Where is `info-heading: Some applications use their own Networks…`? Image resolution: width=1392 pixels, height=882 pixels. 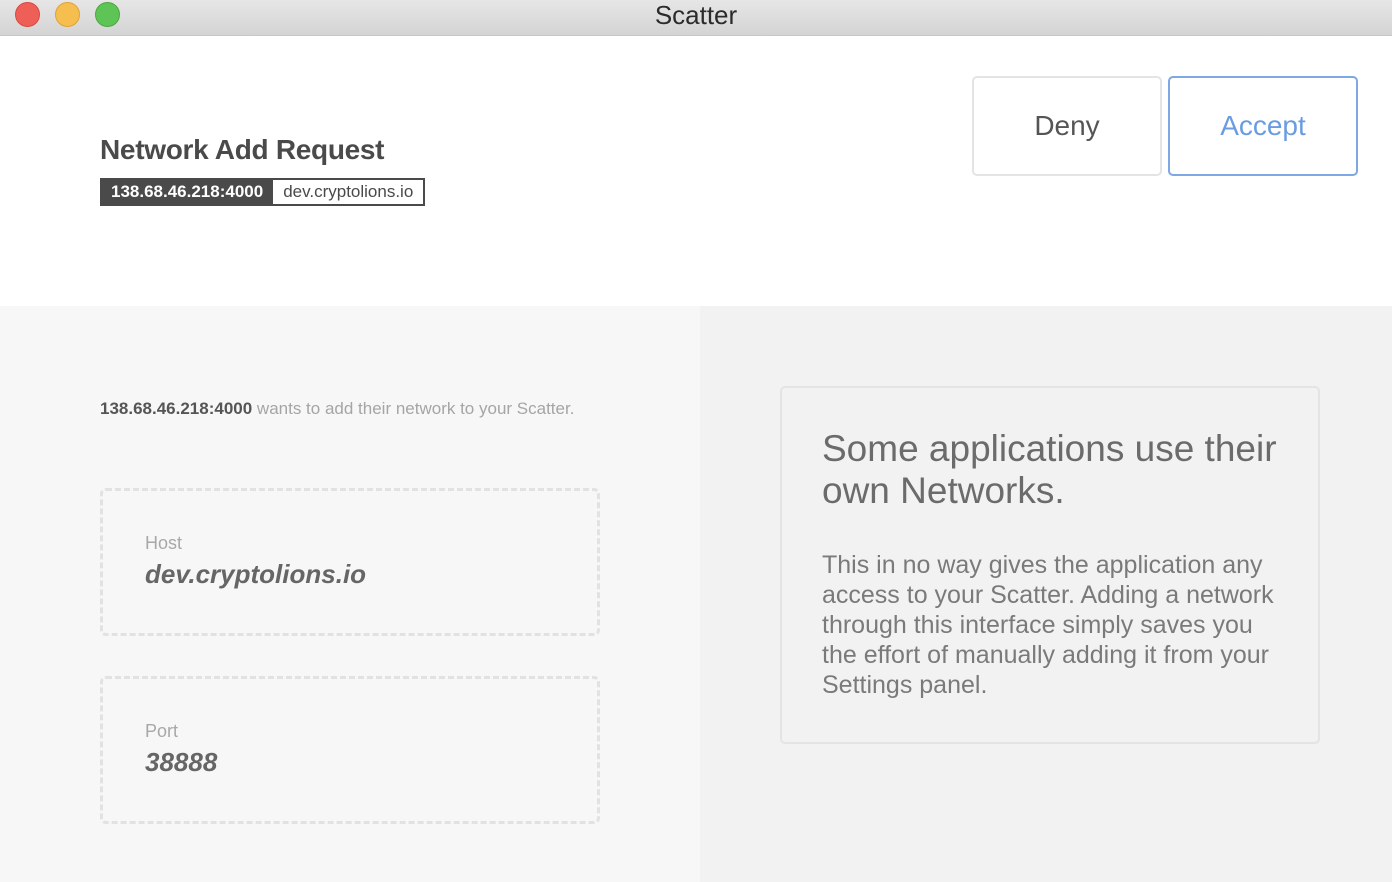 info-heading: Some applications use their own Networks… is located at coordinates (1049, 469).